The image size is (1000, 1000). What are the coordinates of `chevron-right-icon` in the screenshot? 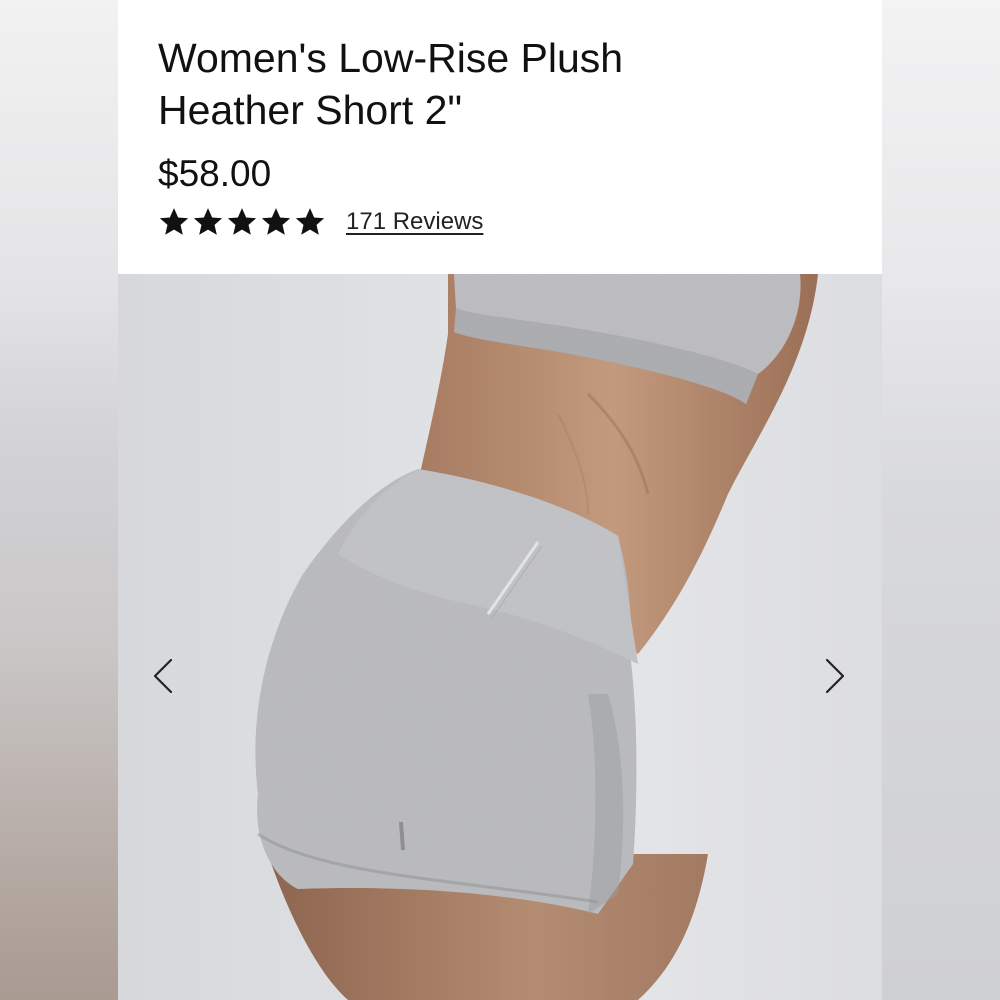 It's located at (835, 676).